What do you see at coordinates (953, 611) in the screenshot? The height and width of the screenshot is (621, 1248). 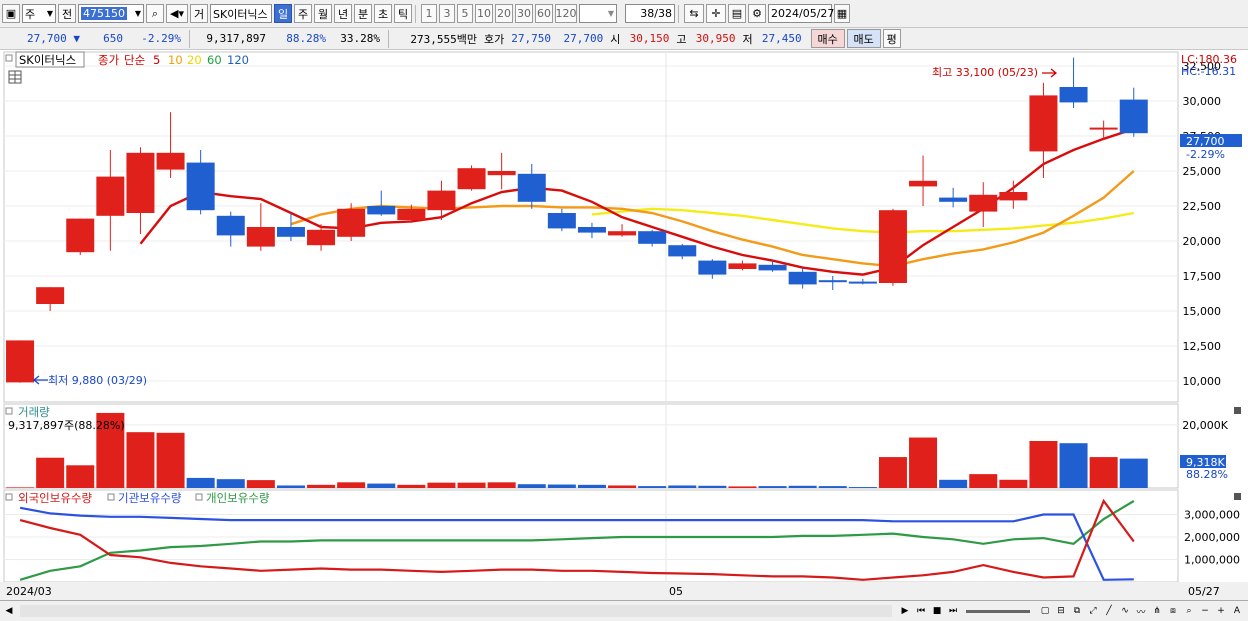 I see `last-icon: ⏭` at bounding box center [953, 611].